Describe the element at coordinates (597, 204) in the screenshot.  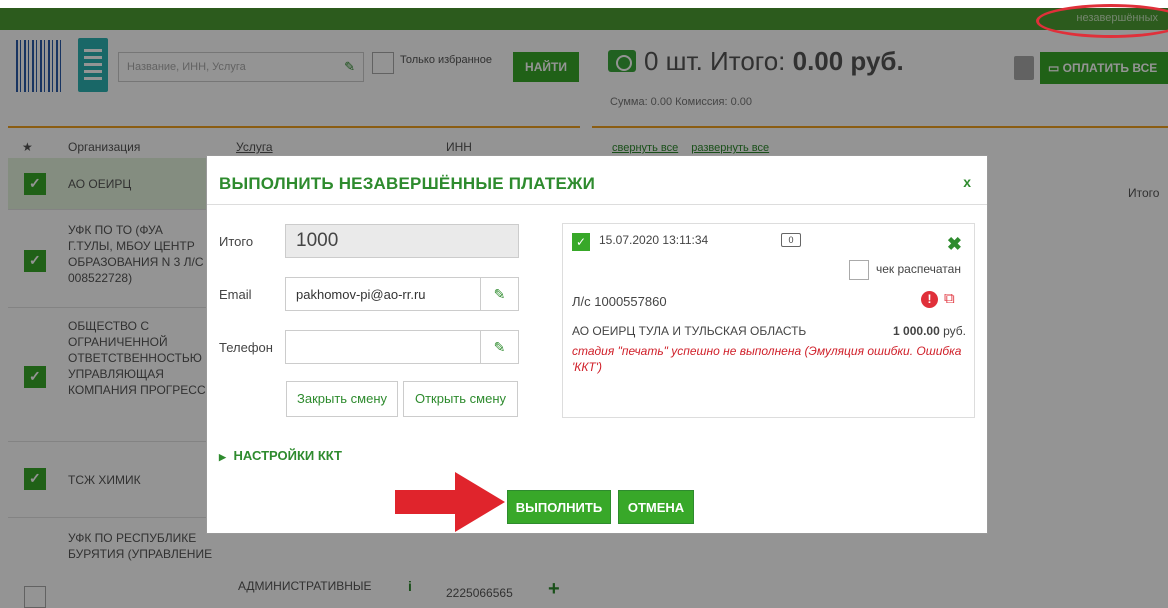
I see `divider` at that location.